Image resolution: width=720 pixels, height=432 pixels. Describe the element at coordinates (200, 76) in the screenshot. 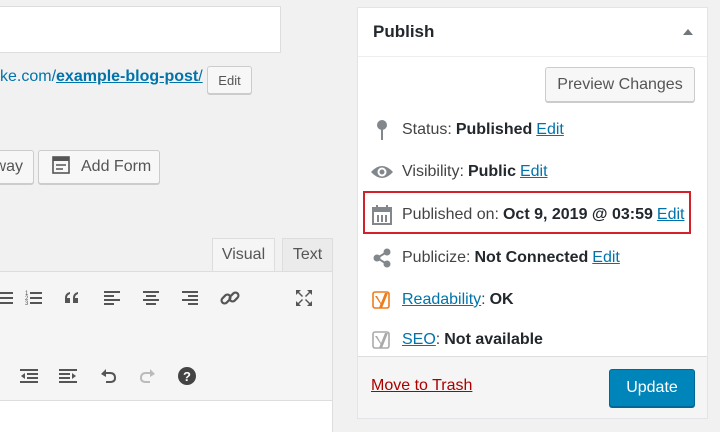

I see `permalink-url-suffix: /` at that location.